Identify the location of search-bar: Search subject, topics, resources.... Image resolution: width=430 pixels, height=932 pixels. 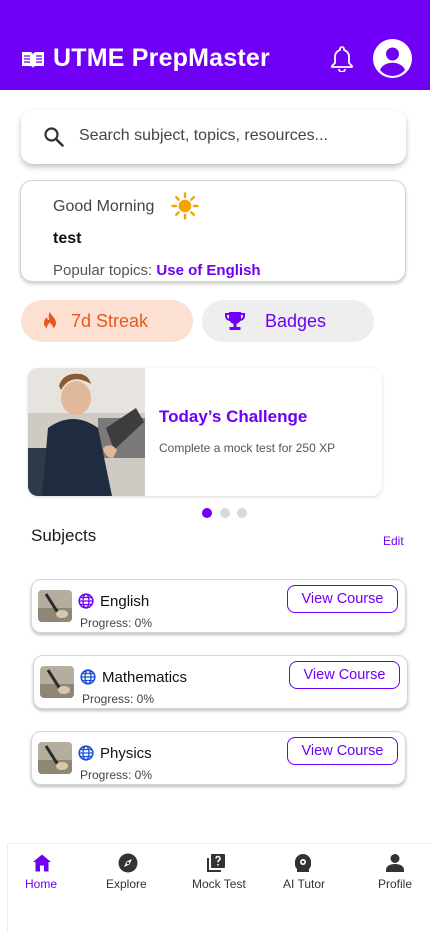
(213, 137).